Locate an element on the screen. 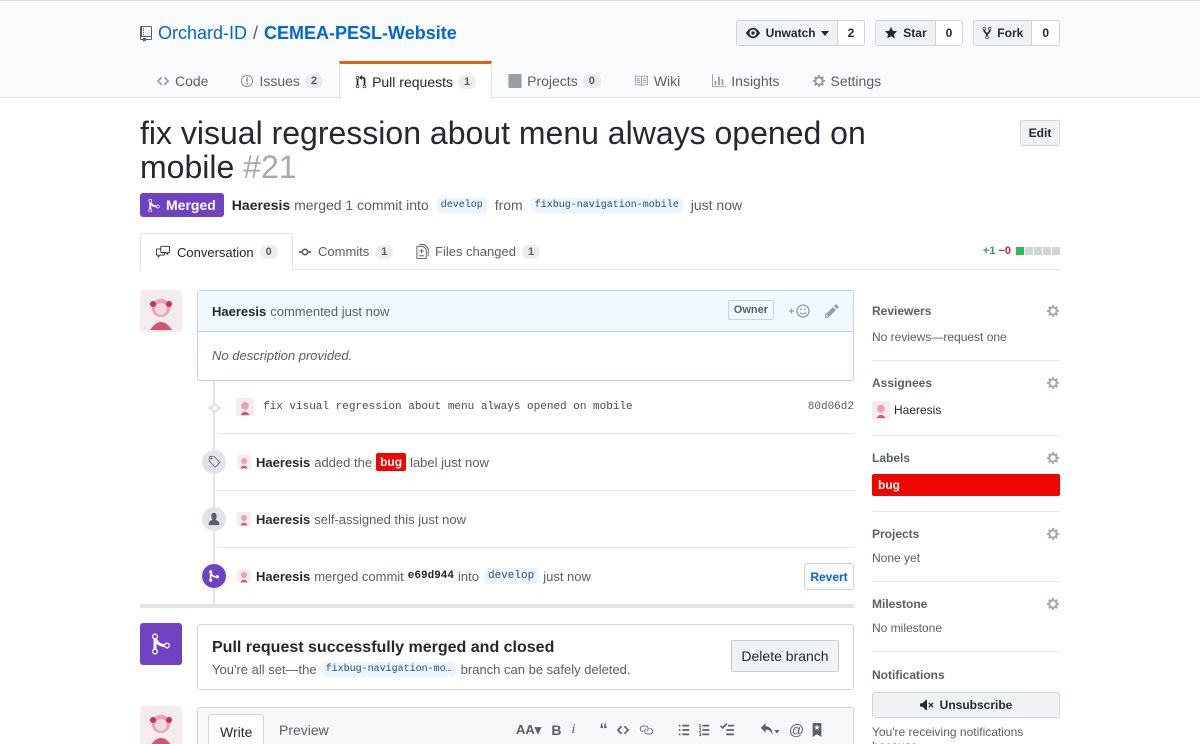 This screenshot has height=744, width=1200. bold-icon: B is located at coordinates (556, 730).